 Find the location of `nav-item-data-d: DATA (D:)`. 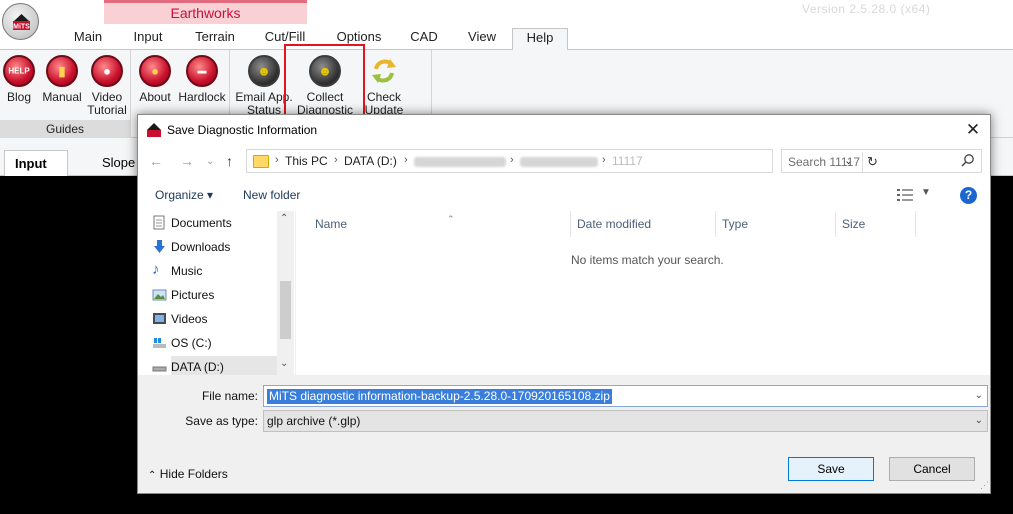

nav-item-data-d: DATA (D:) is located at coordinates (223, 365).